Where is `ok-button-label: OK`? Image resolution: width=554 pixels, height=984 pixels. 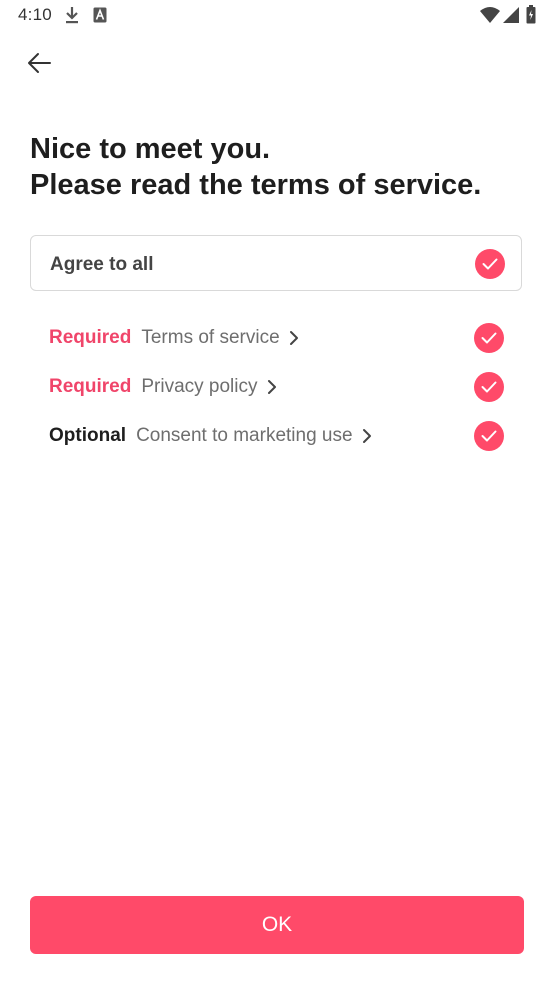
ok-button-label: OK is located at coordinates (277, 924).